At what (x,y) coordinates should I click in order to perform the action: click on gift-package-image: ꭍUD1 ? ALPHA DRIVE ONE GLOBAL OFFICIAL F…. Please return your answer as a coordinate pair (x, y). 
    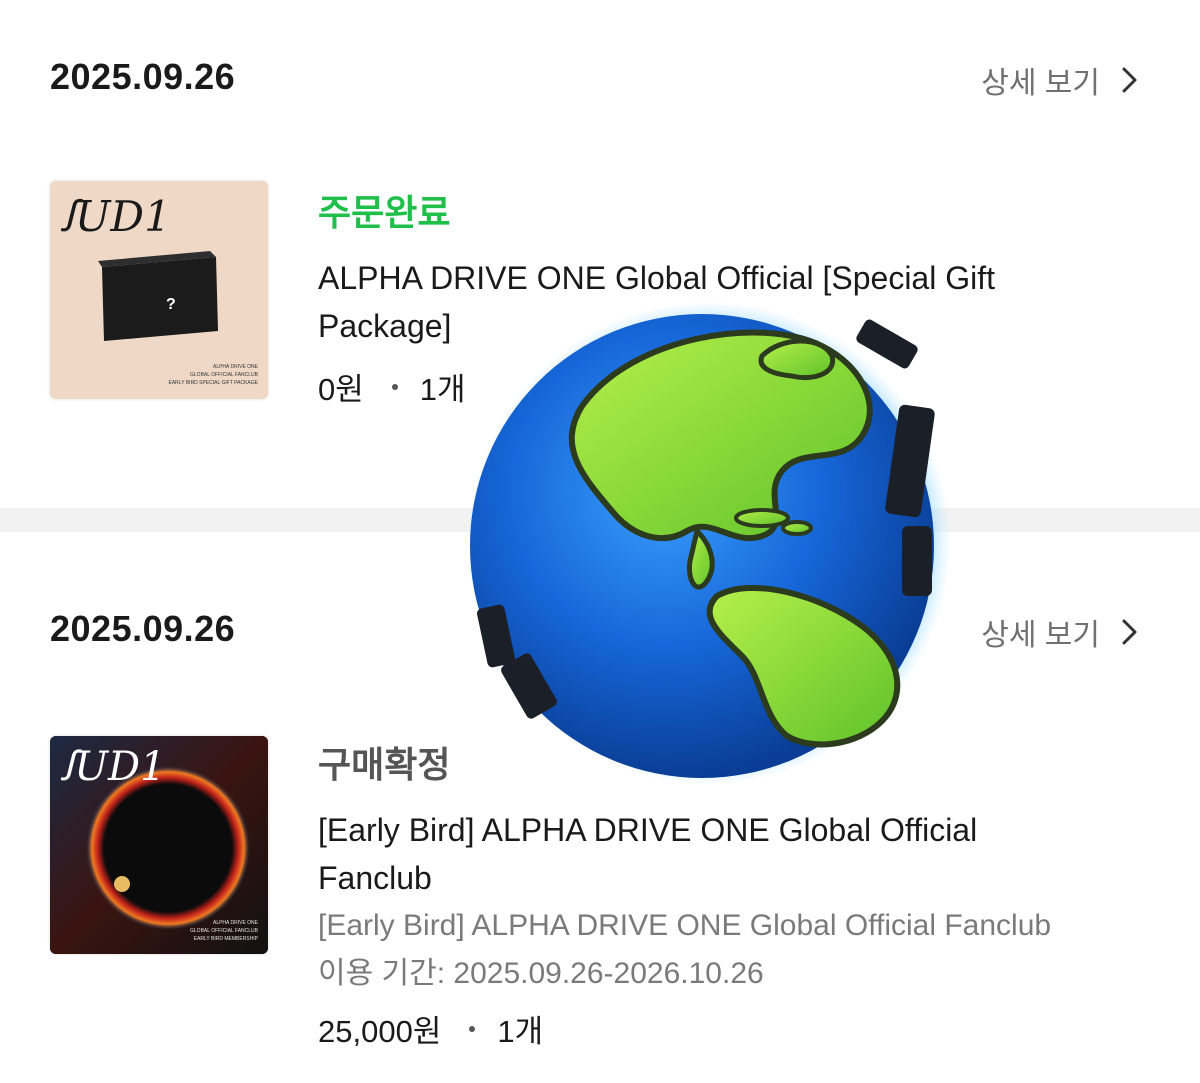
    Looking at the image, I should click on (159, 290).